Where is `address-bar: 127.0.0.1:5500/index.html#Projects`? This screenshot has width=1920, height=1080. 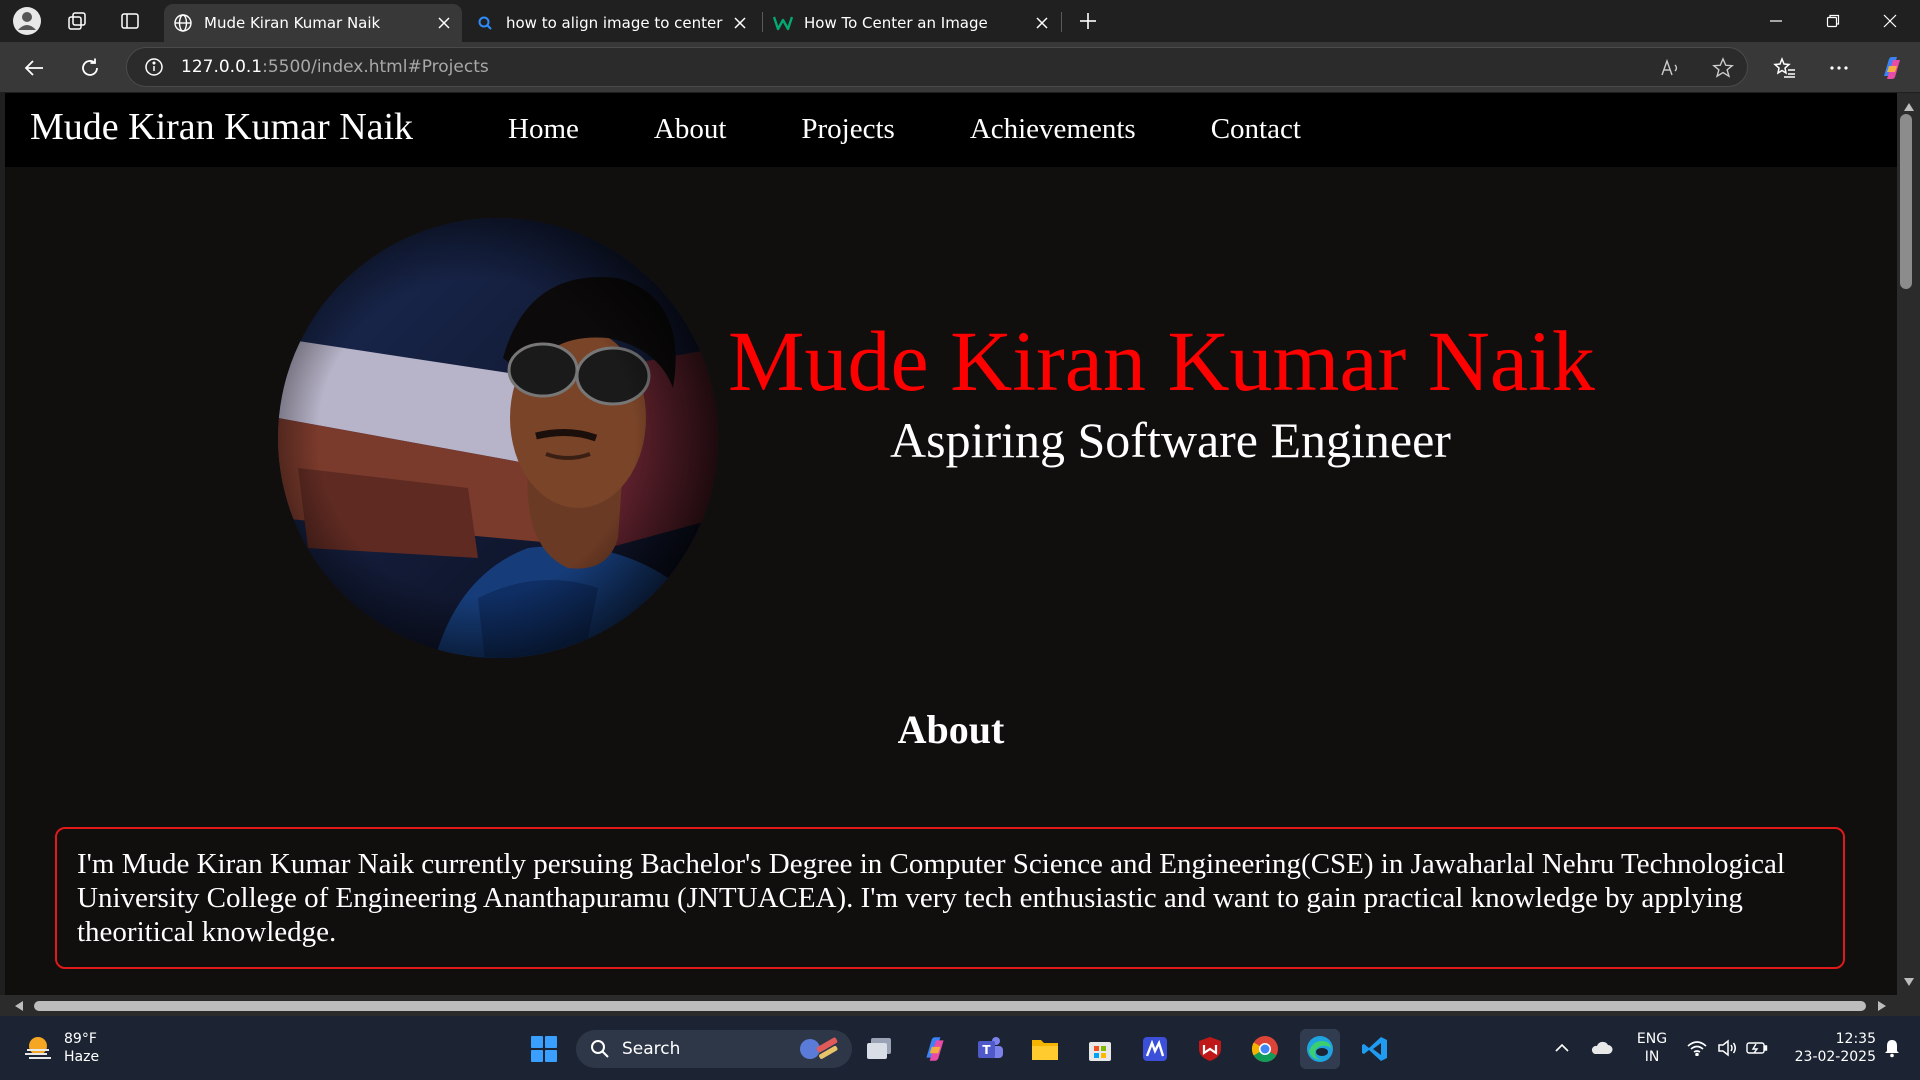 address-bar: 127.0.0.1:5500/index.html#Projects is located at coordinates (937, 67).